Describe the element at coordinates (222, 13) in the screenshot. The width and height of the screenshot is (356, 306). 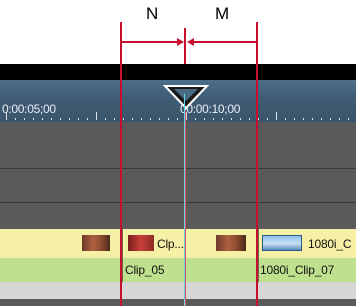
I see `annotation-label-m: M` at that location.